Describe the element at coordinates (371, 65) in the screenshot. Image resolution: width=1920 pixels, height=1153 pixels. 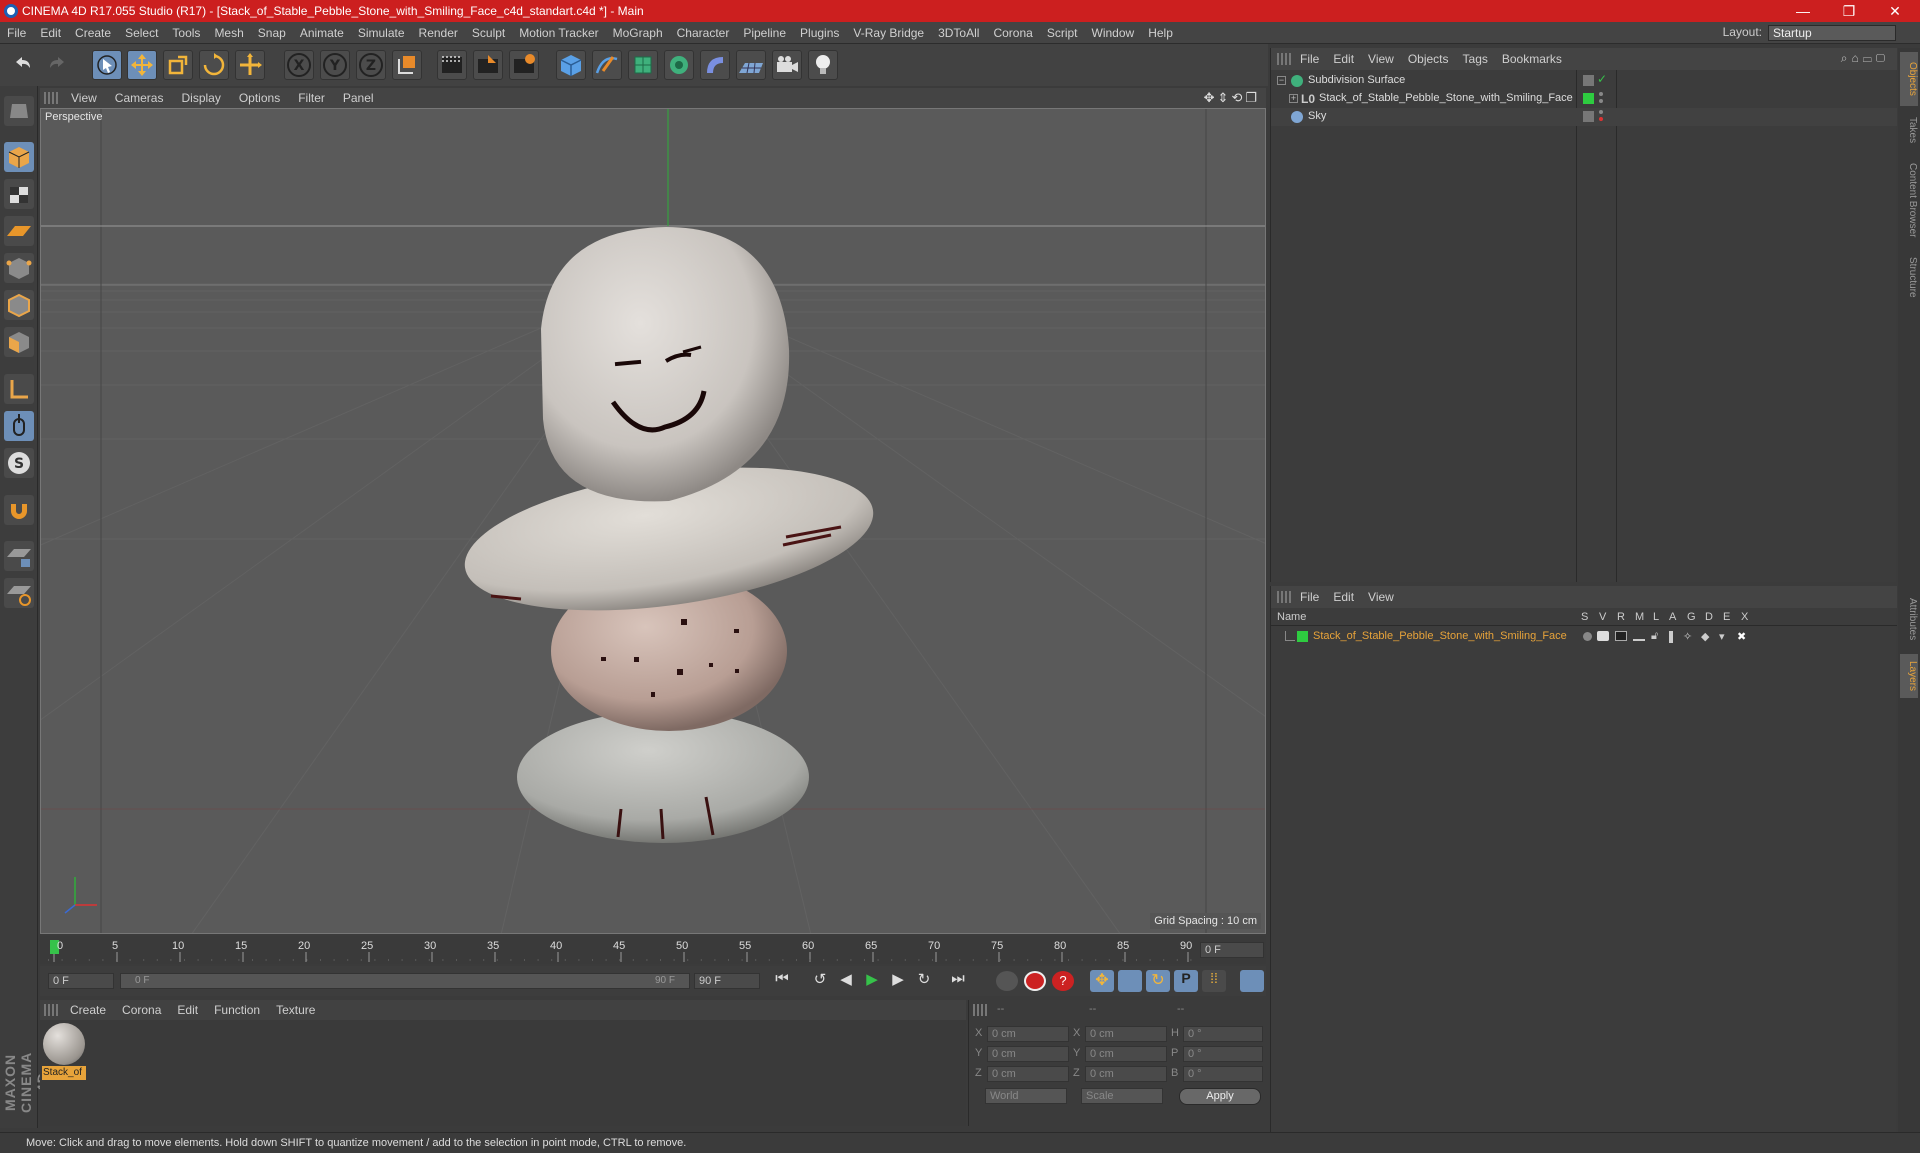
I see `z-axis-lock-icon: Z` at that location.